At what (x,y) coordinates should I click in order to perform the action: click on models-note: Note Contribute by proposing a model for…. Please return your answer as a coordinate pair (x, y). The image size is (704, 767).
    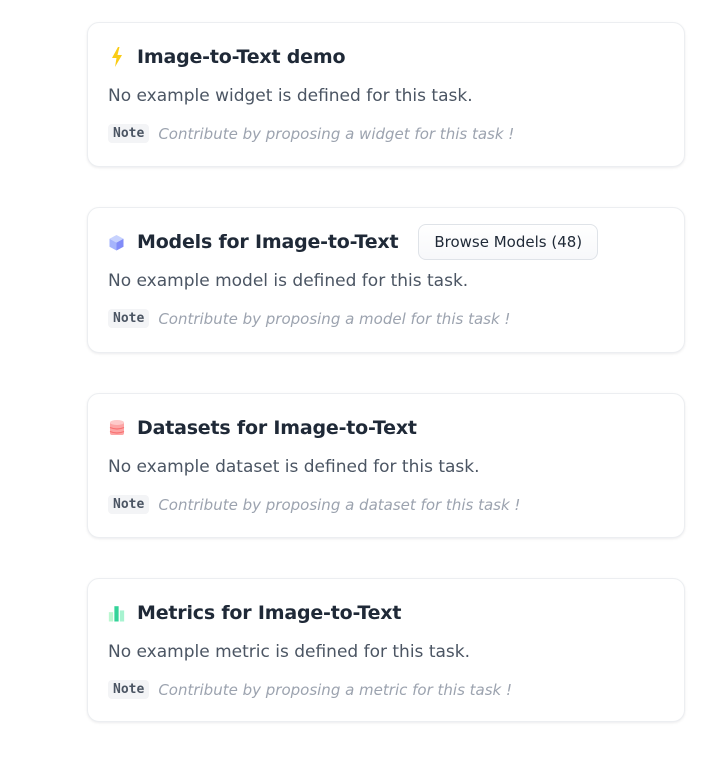
    Looking at the image, I should click on (309, 318).